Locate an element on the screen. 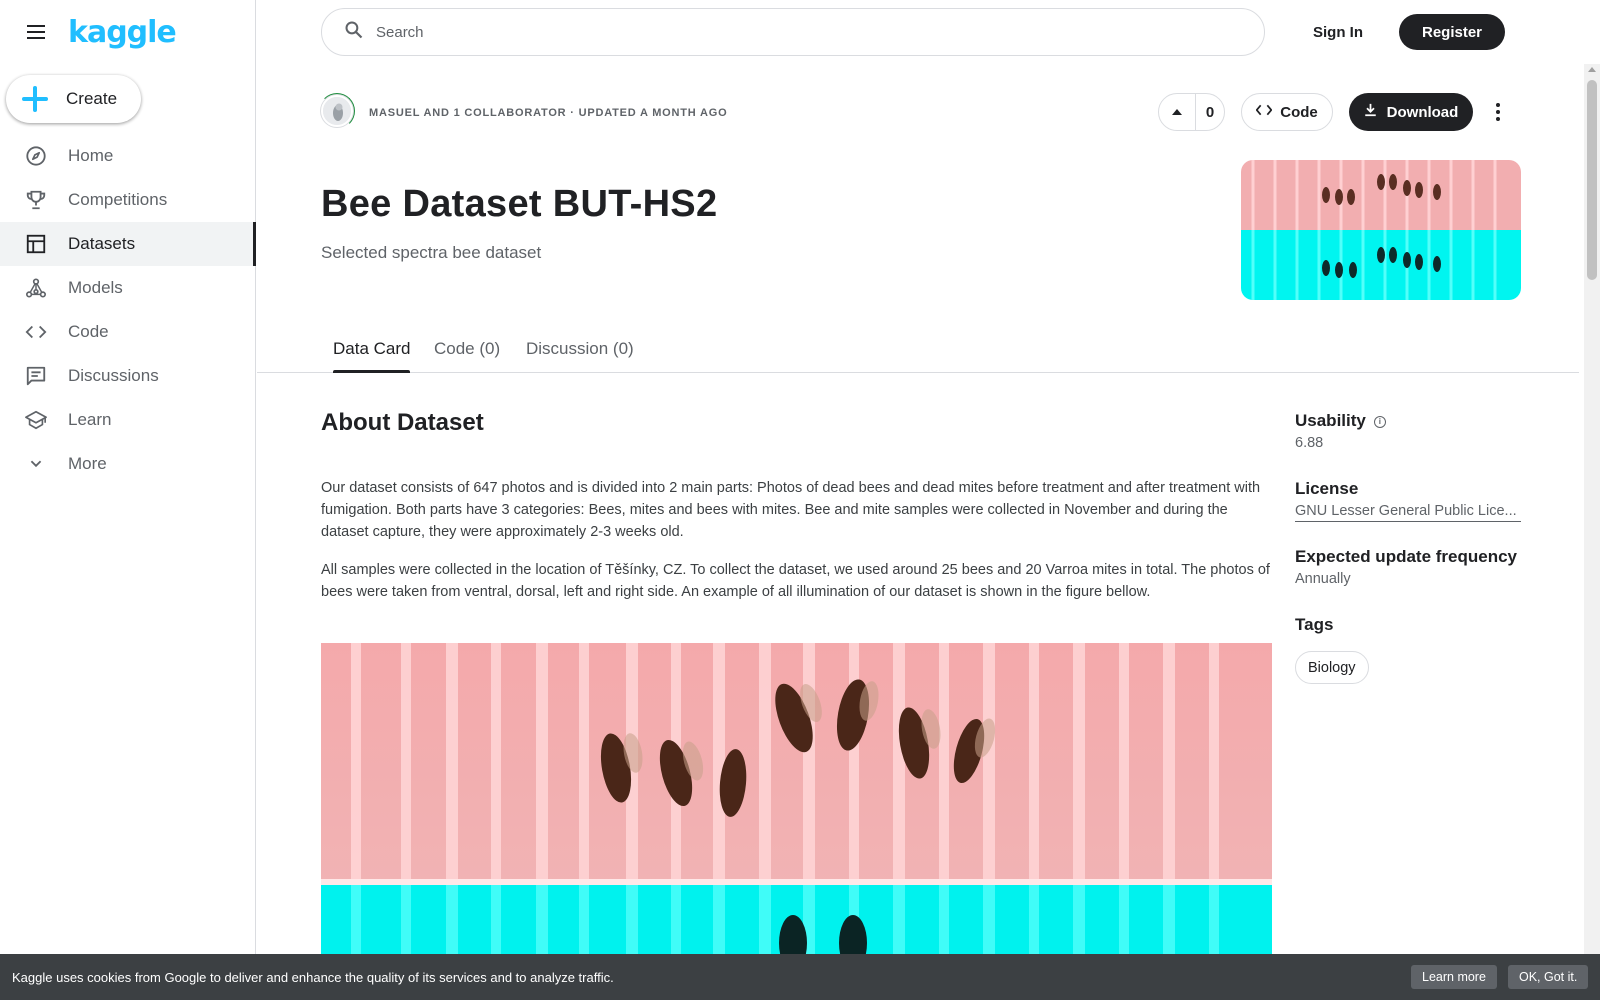 This screenshot has width=1600, height=1000. sidebar-item-discussions: Discussions is located at coordinates (128, 376).